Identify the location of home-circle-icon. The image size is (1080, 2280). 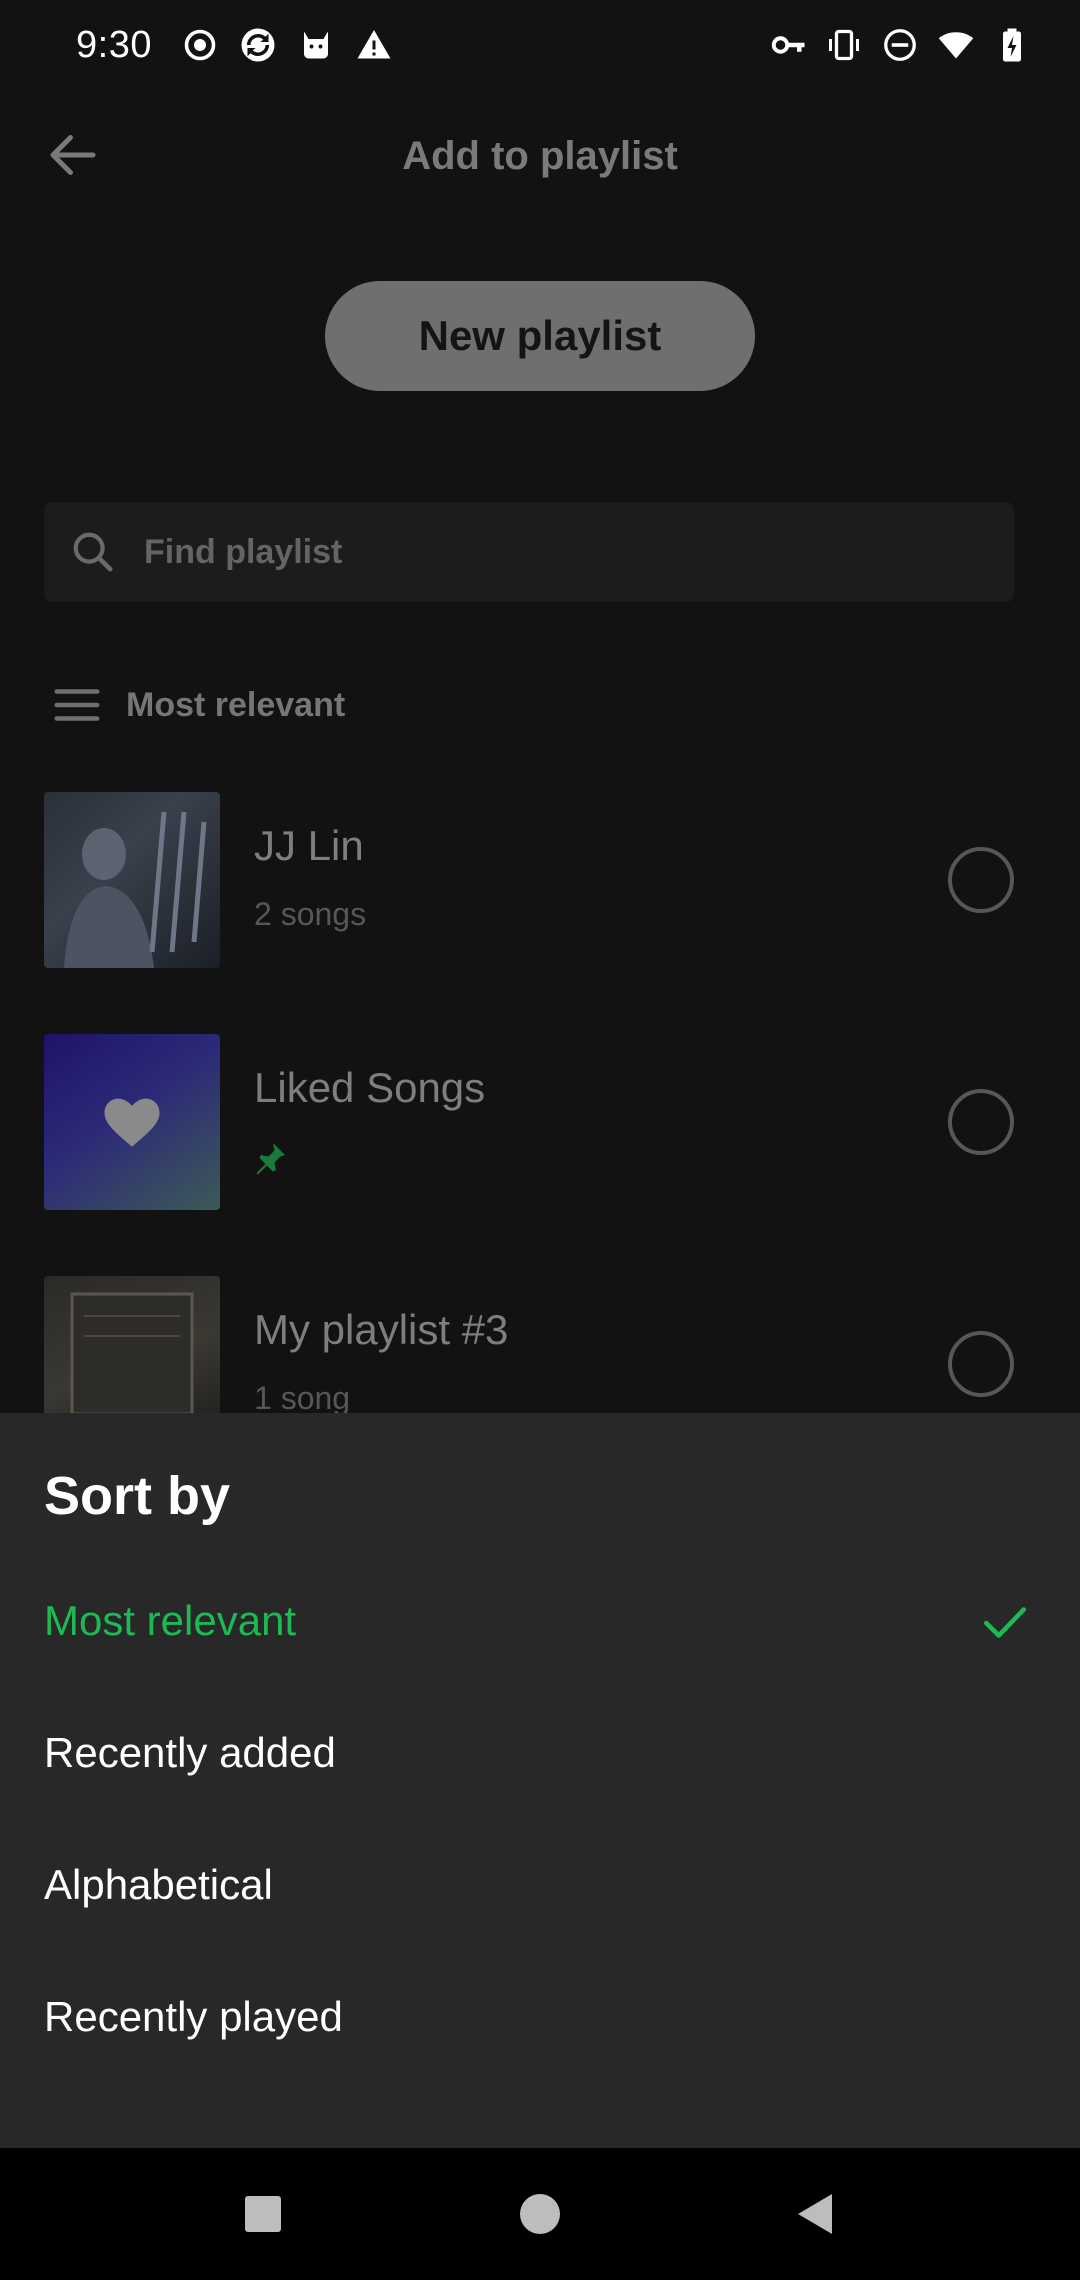
(540, 2214).